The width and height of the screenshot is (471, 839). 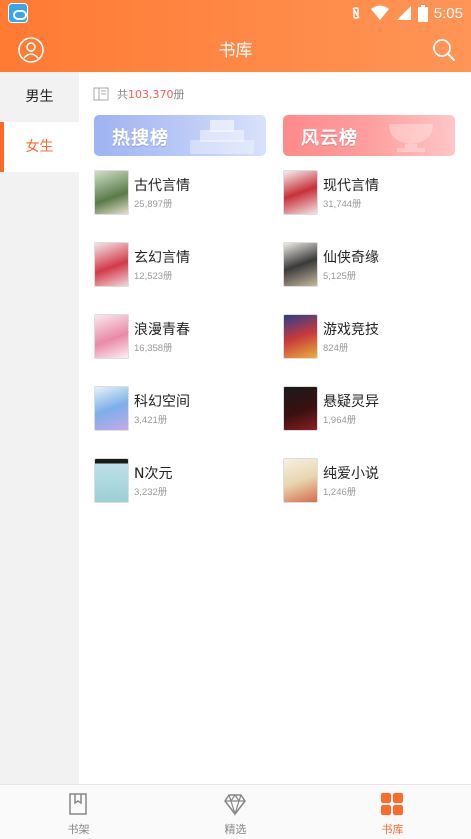 What do you see at coordinates (351, 330) in the screenshot?
I see `category-name: 游戏竞技` at bounding box center [351, 330].